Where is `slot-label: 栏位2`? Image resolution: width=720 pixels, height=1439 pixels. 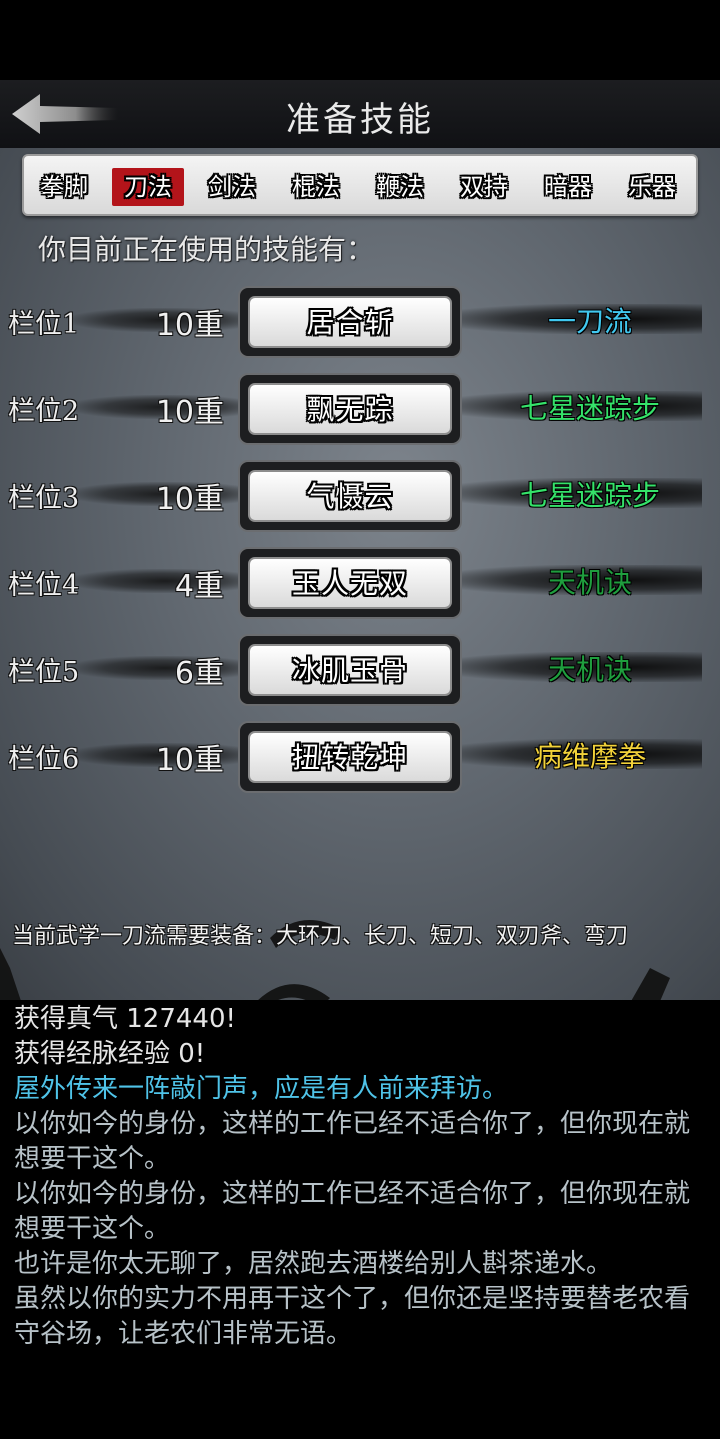 slot-label: 栏位2 is located at coordinates (44, 411).